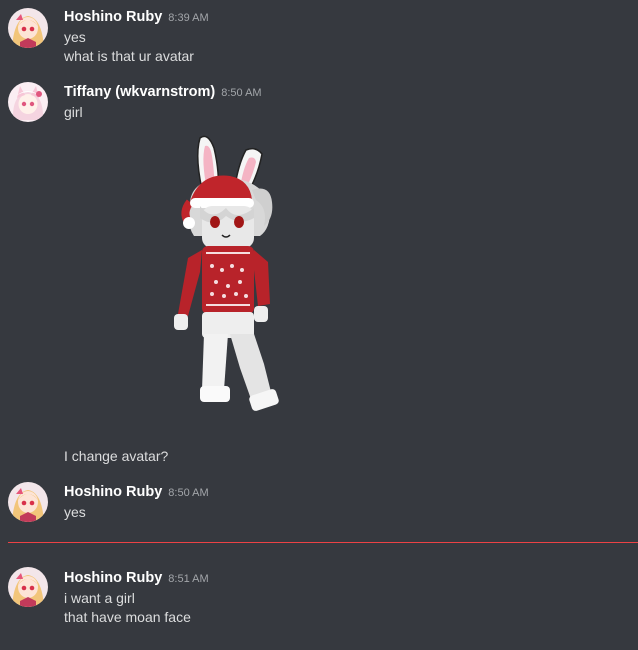  I want to click on message-text: that have moan face, so click(127, 617).